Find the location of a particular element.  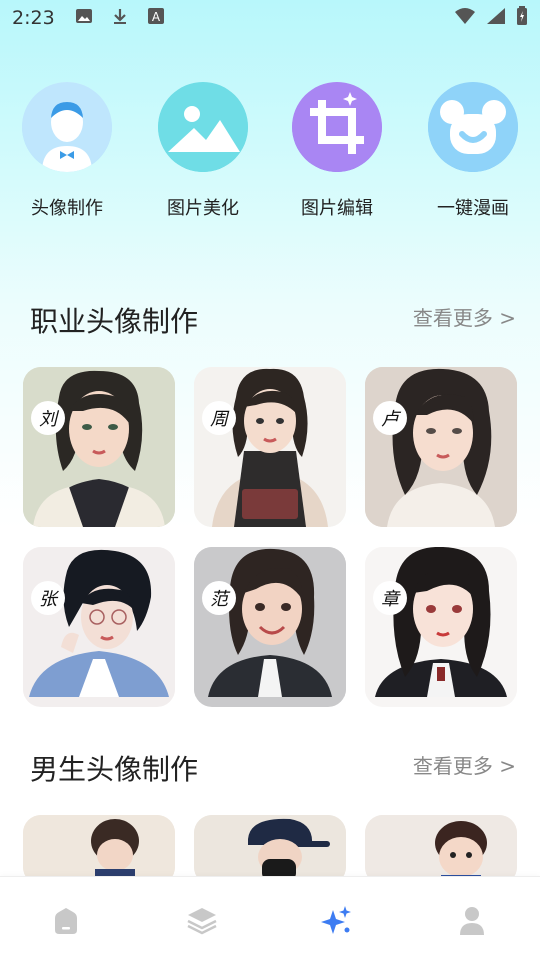

avatar-card: 刘 is located at coordinates (99, 447).